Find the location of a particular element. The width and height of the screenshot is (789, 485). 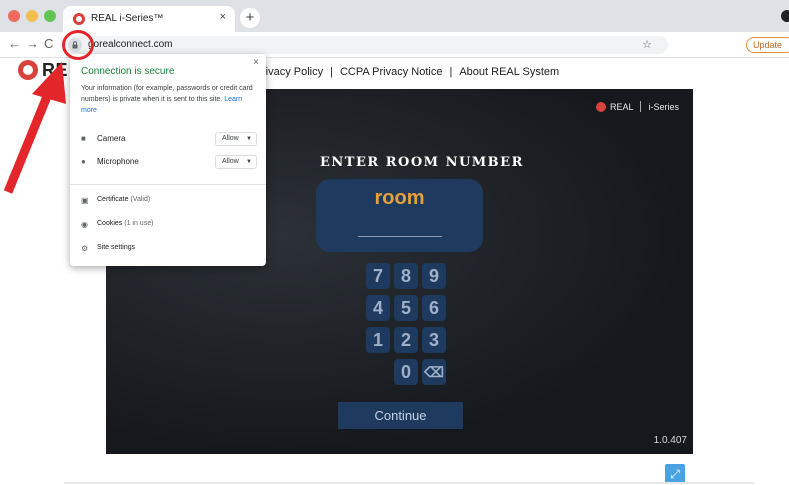

cookies-label: Cookies (1 in use) is located at coordinates (125, 223).